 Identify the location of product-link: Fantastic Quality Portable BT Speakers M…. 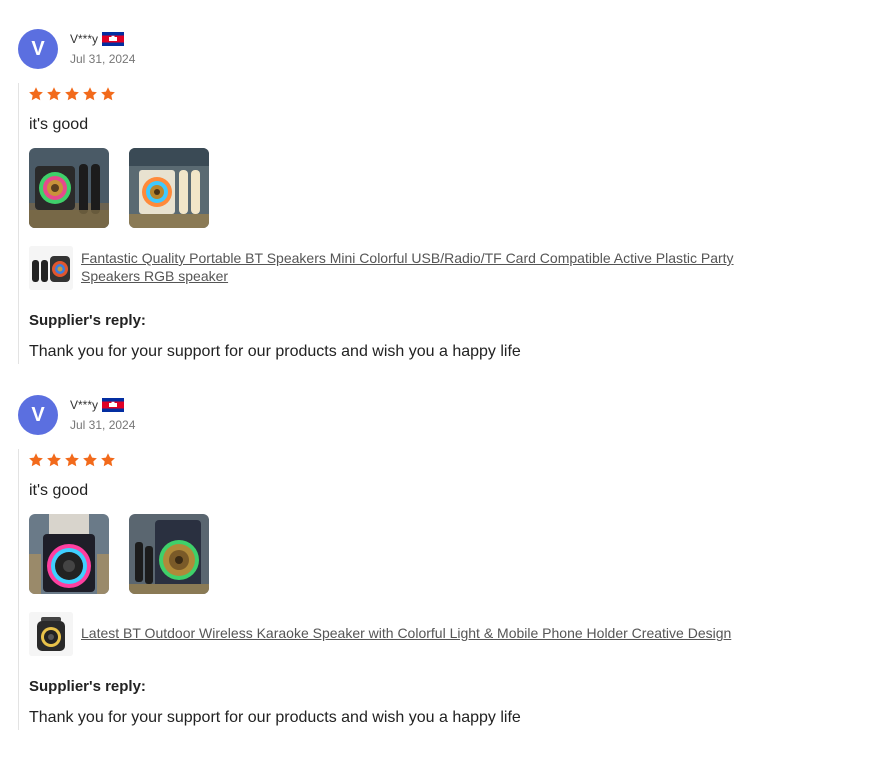
(431, 267).